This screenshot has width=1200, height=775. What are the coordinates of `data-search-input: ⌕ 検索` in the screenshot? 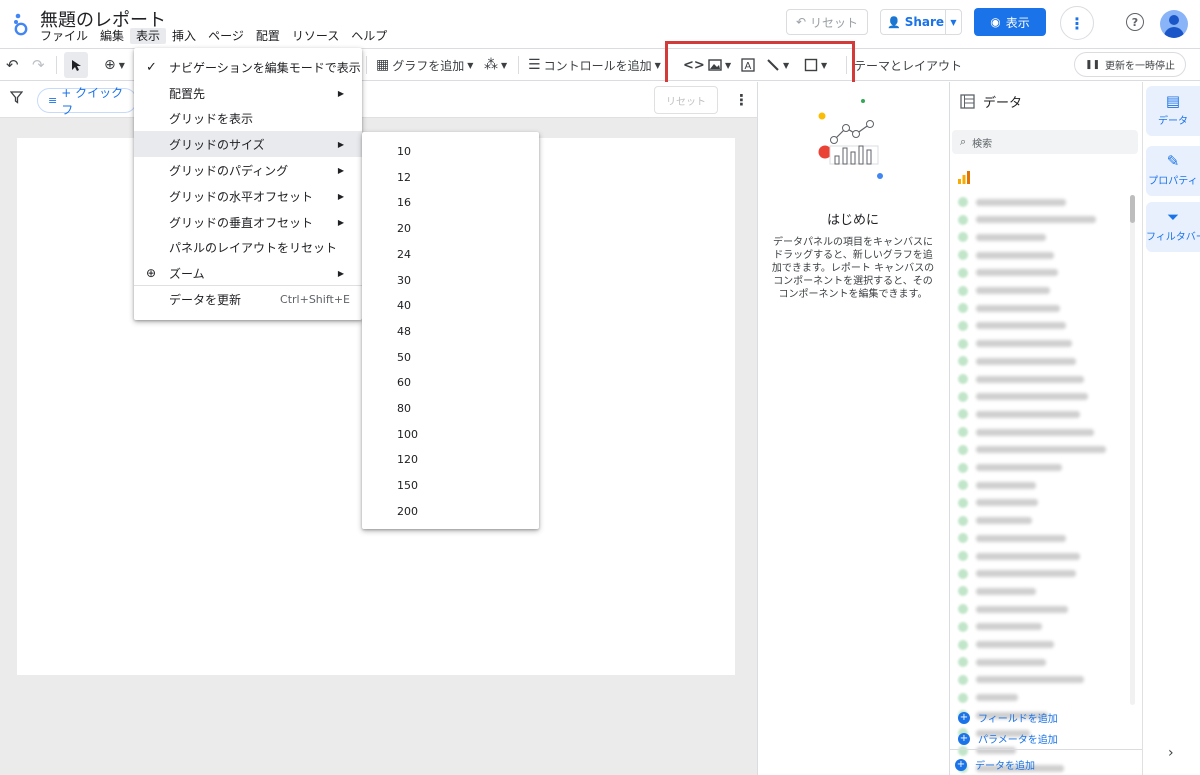 It's located at (1045, 142).